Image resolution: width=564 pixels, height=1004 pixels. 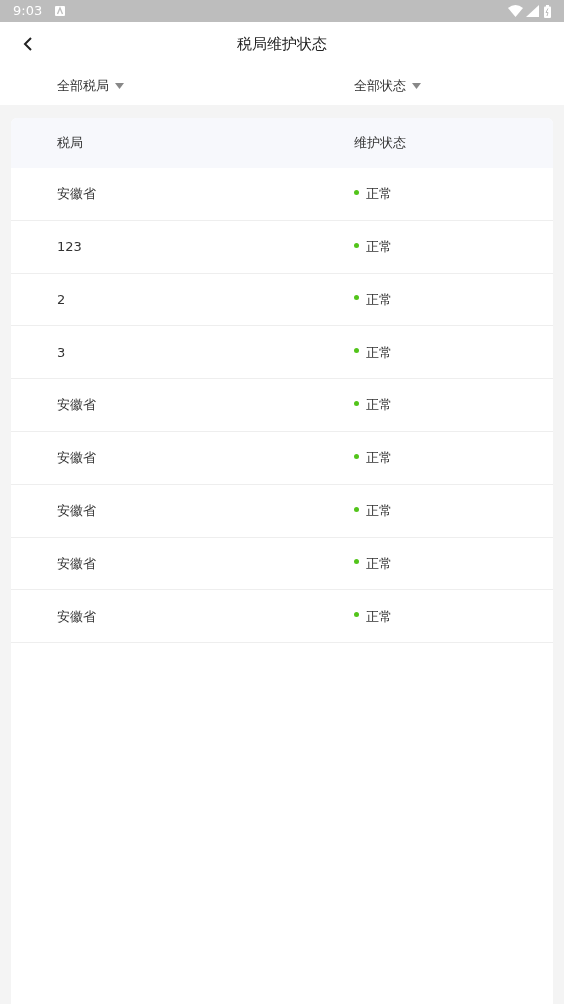 What do you see at coordinates (62, 352) in the screenshot?
I see `bureau-cell-text: 3` at bounding box center [62, 352].